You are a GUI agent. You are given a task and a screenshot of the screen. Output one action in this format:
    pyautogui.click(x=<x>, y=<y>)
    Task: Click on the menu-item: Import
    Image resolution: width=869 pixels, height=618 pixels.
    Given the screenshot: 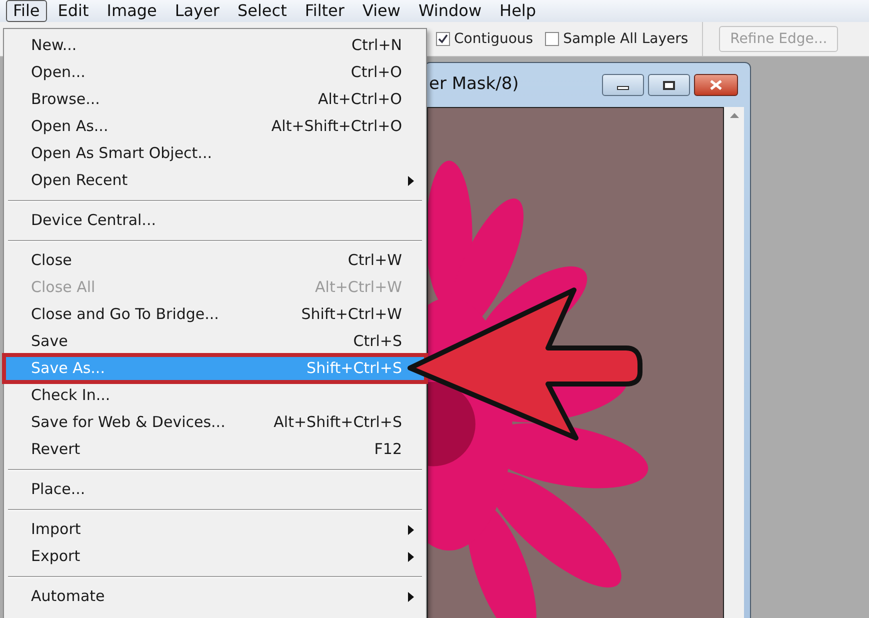 What is the action you would take?
    pyautogui.click(x=215, y=529)
    